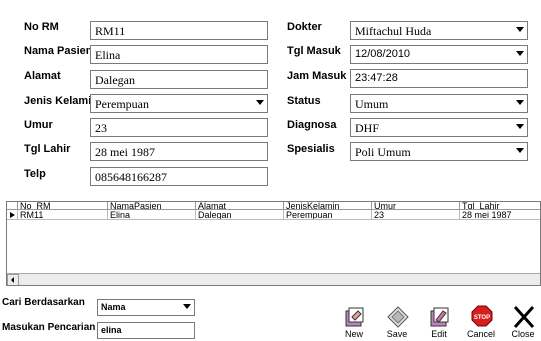  I want to click on edit-label: Edit, so click(439, 334).